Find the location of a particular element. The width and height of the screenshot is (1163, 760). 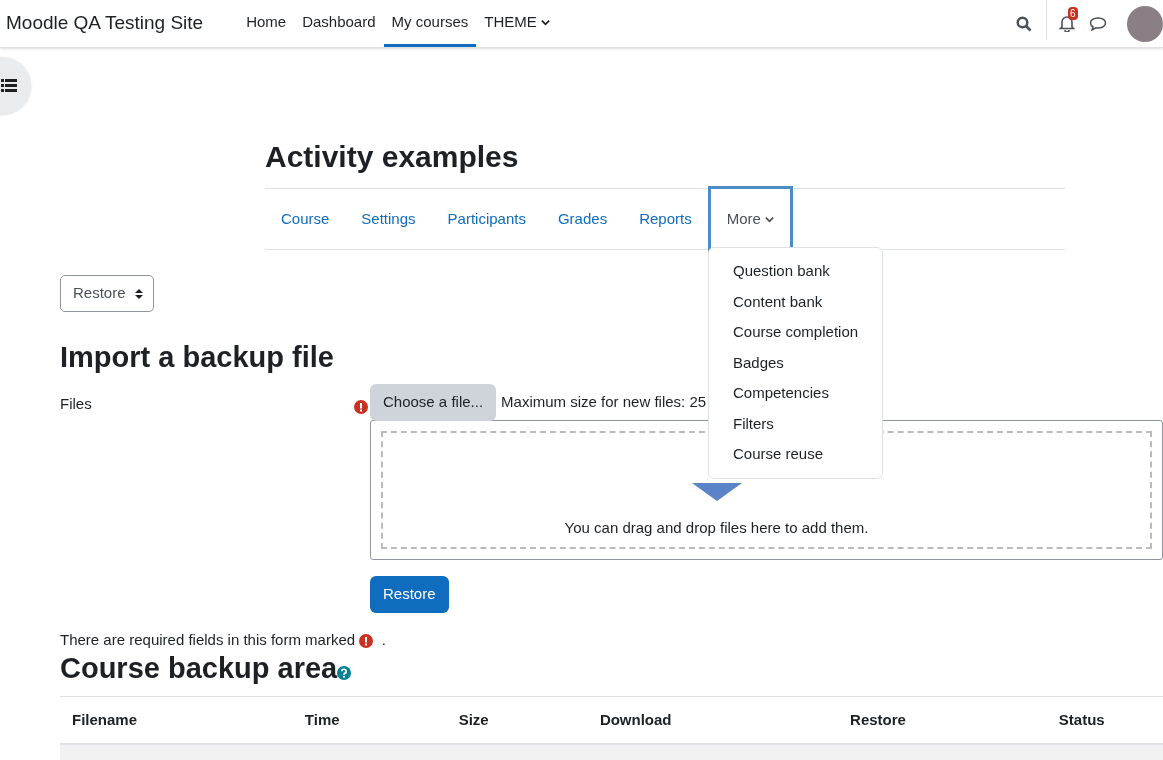

course-nav-tab: Reports is located at coordinates (665, 219).